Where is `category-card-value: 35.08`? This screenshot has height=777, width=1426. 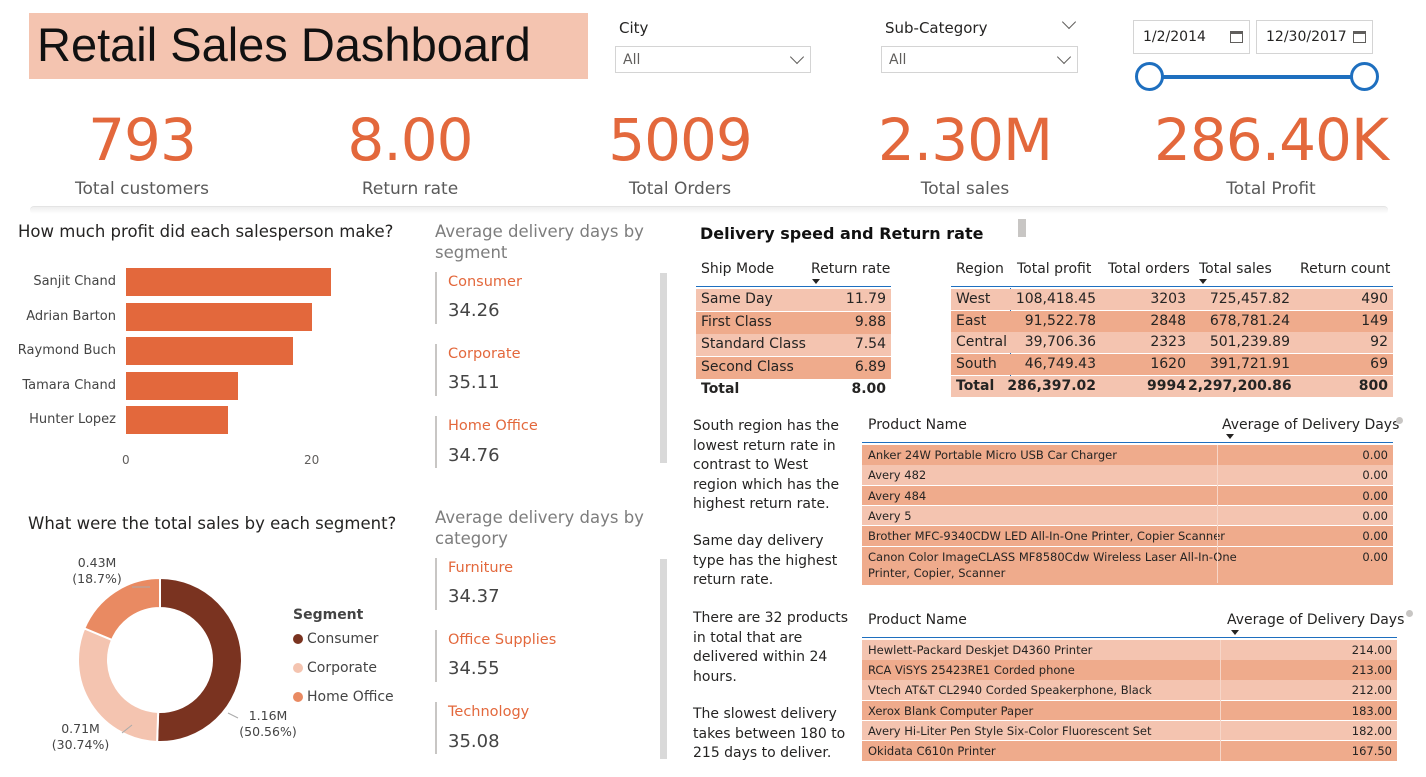
category-card-value: 35.08 is located at coordinates (474, 741).